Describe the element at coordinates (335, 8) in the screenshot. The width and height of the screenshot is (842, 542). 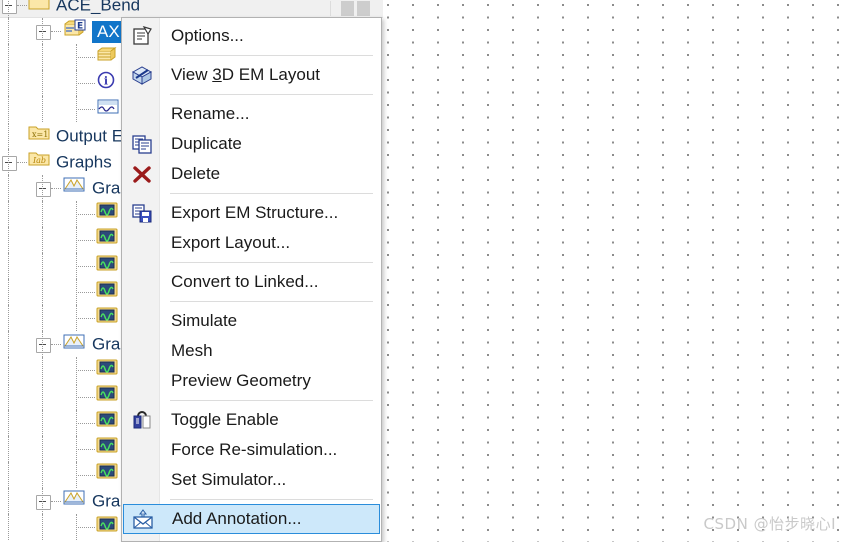
I see `tree-scrollbar-track` at that location.